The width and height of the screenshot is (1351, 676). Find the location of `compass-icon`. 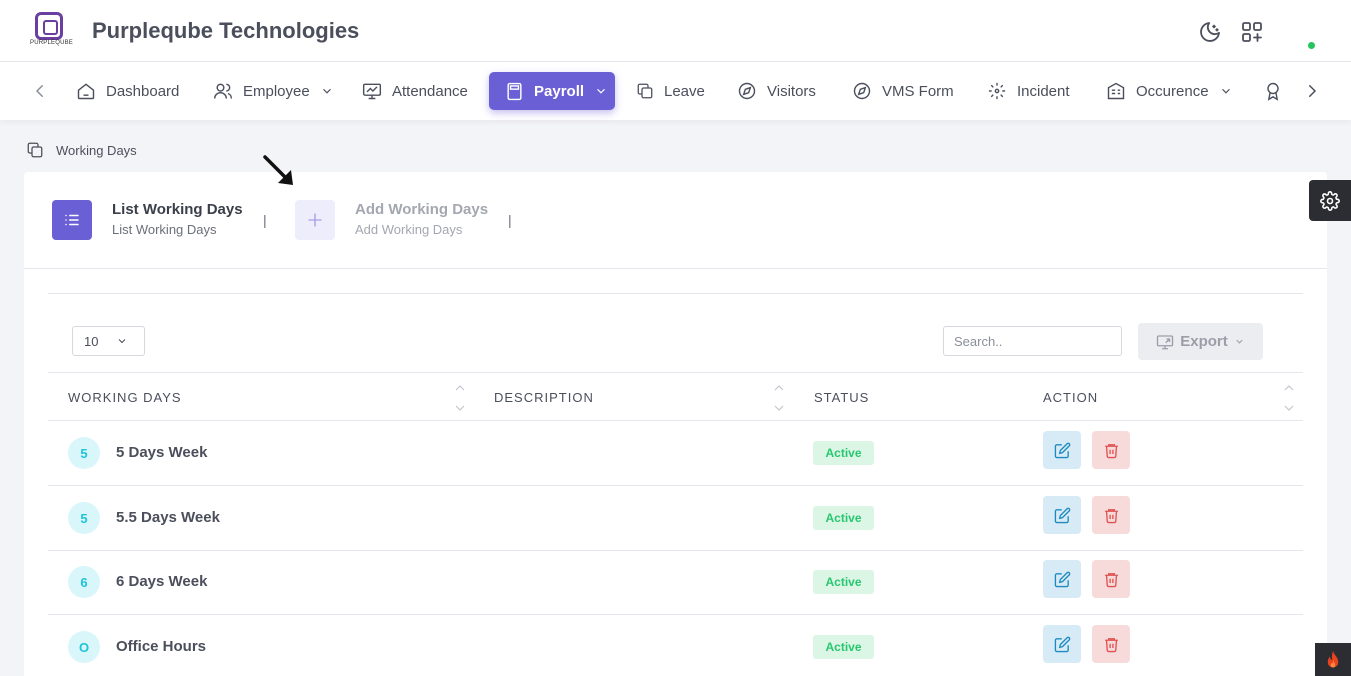

compass-icon is located at coordinates (747, 91).